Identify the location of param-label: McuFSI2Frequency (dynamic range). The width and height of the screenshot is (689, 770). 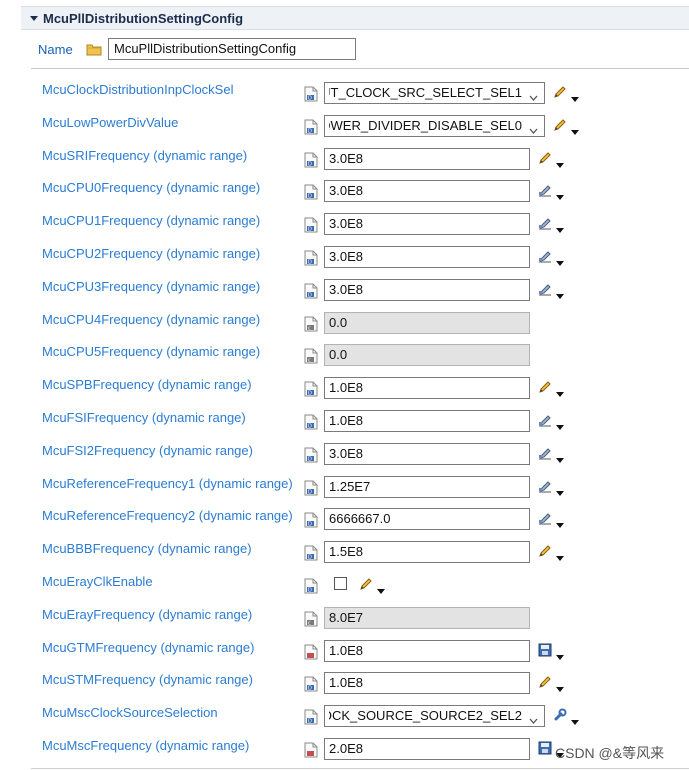
(147, 450).